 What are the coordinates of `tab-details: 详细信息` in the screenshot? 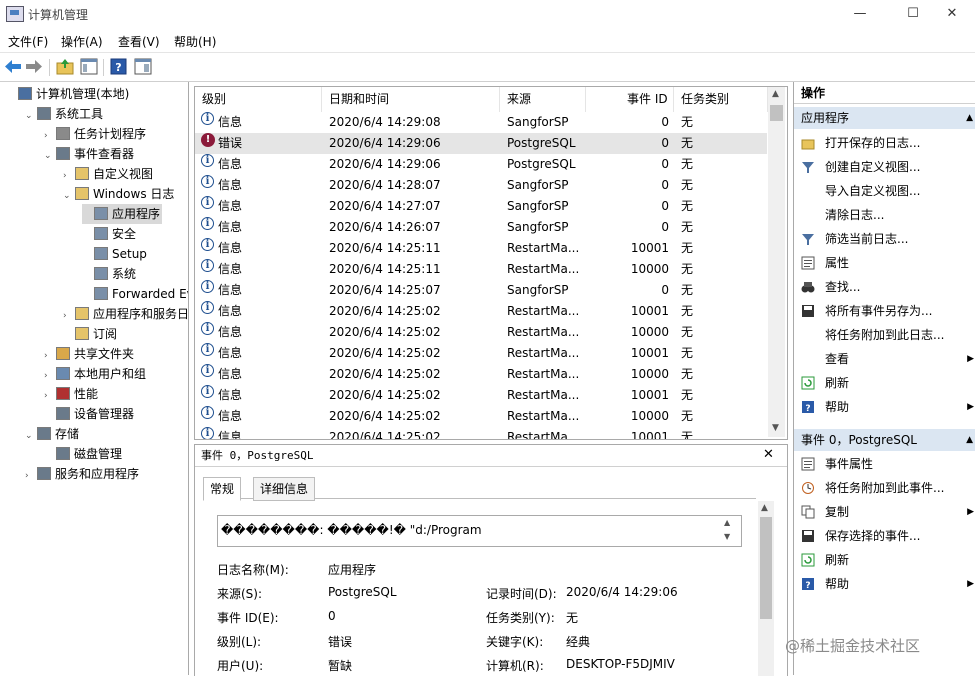 It's located at (284, 489).